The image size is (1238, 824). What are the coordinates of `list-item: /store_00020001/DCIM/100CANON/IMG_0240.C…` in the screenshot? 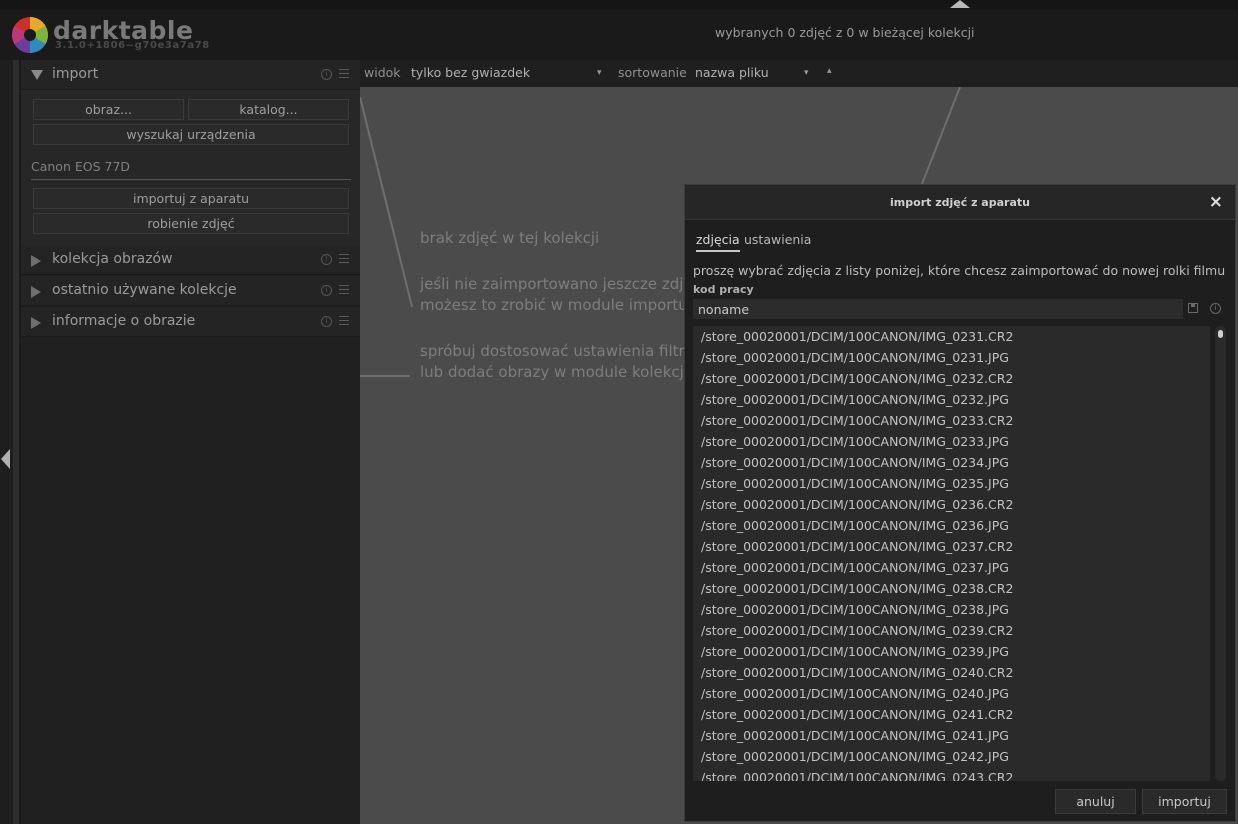 It's located at (857, 672).